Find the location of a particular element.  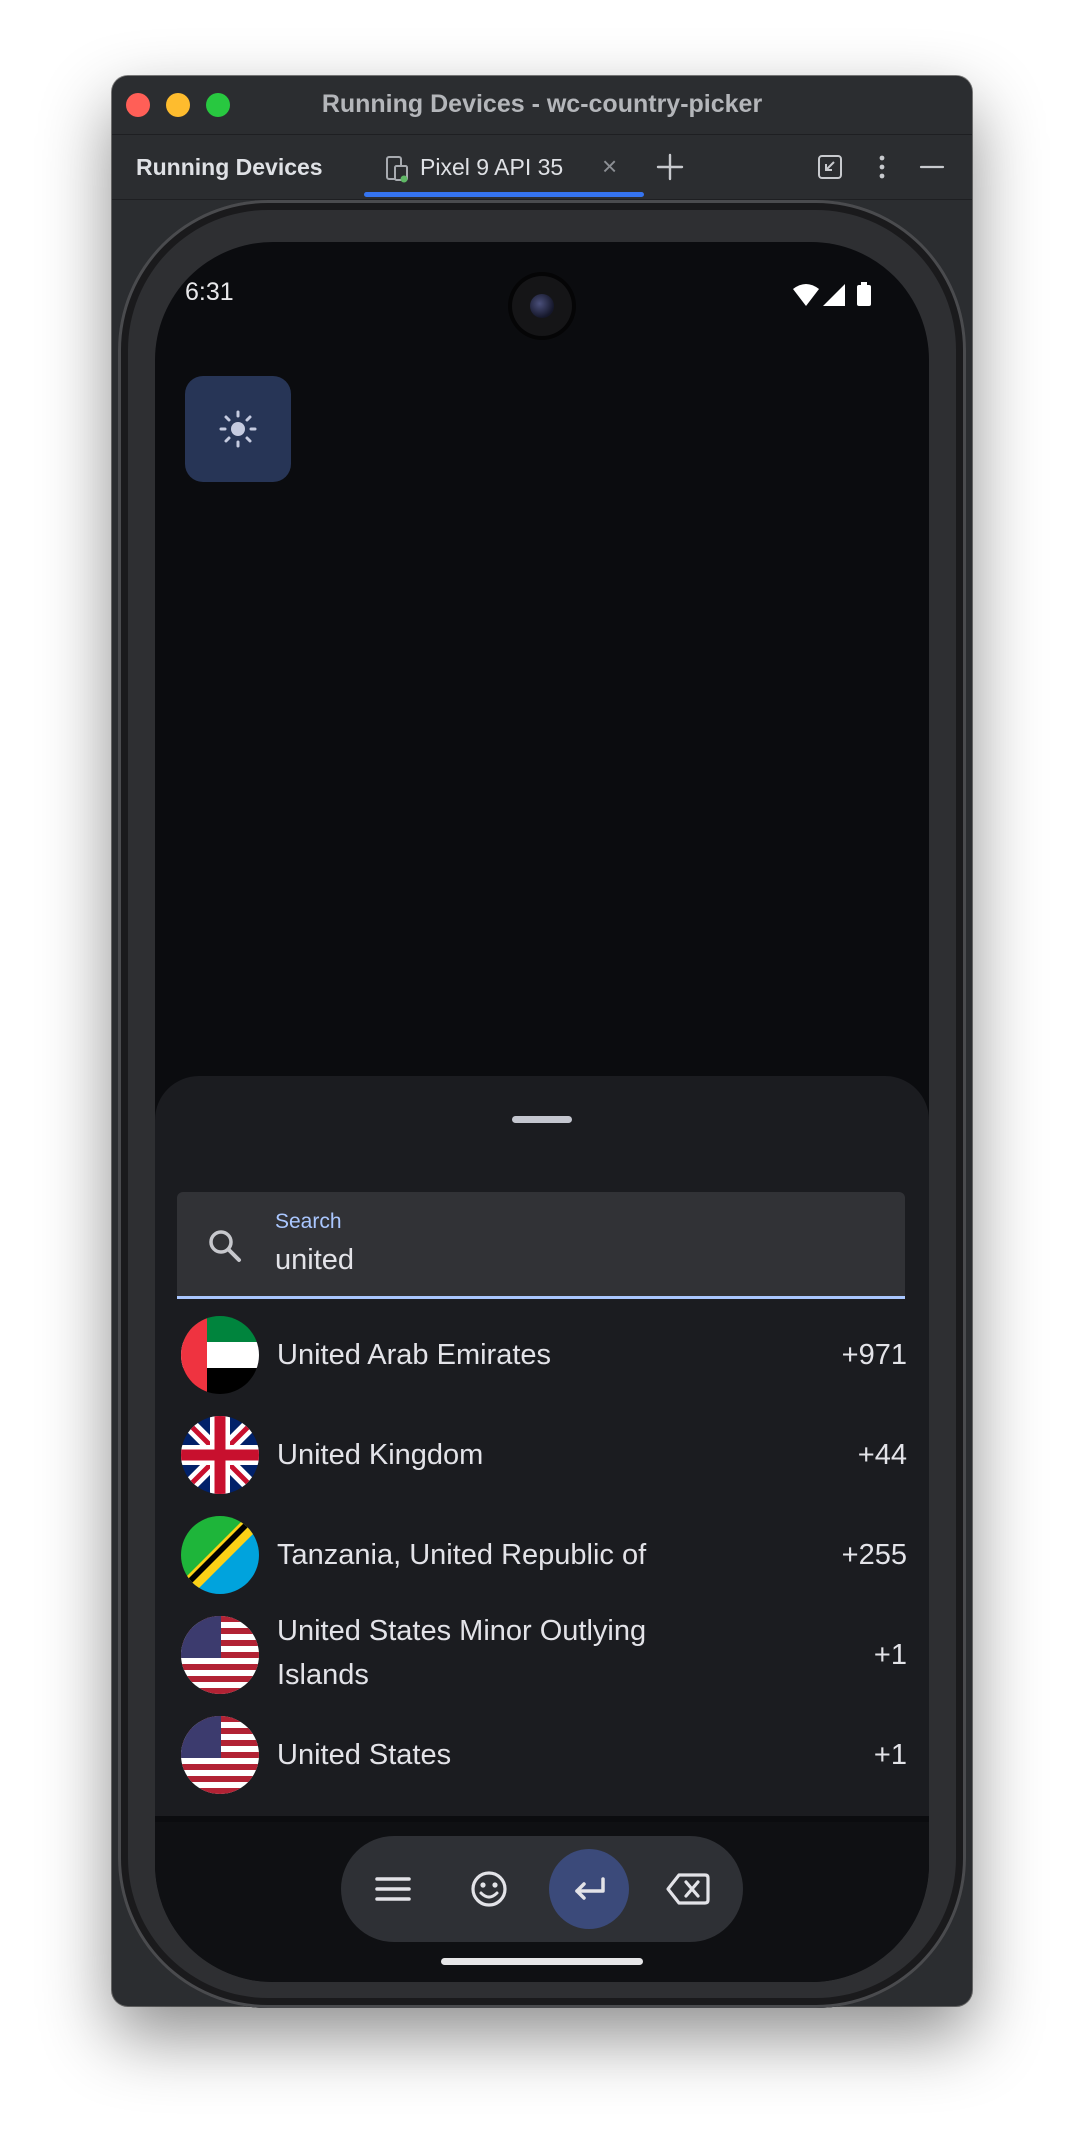

enter-button is located at coordinates (589, 1889).